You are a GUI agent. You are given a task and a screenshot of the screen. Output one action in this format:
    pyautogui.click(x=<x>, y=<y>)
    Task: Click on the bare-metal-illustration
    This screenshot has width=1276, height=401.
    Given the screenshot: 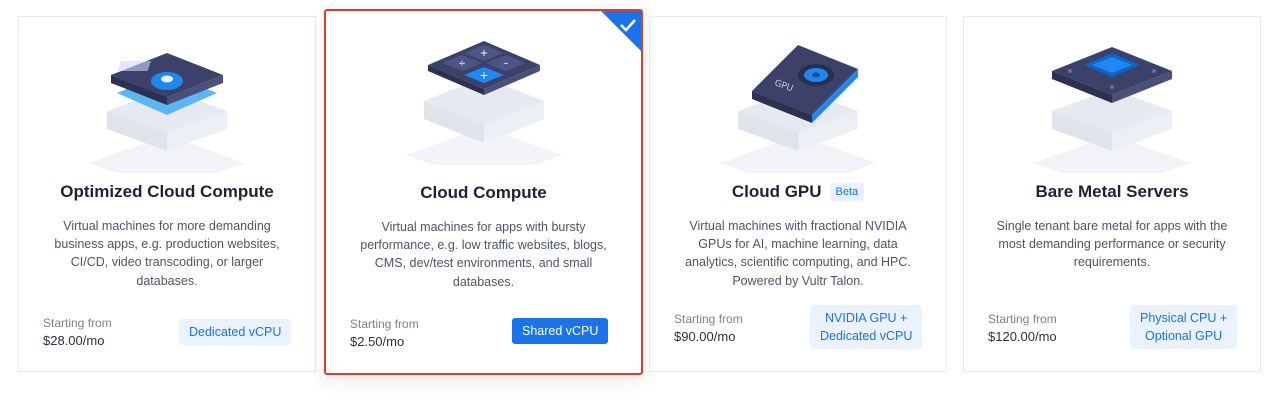 What is the action you would take?
    pyautogui.click(x=1112, y=98)
    